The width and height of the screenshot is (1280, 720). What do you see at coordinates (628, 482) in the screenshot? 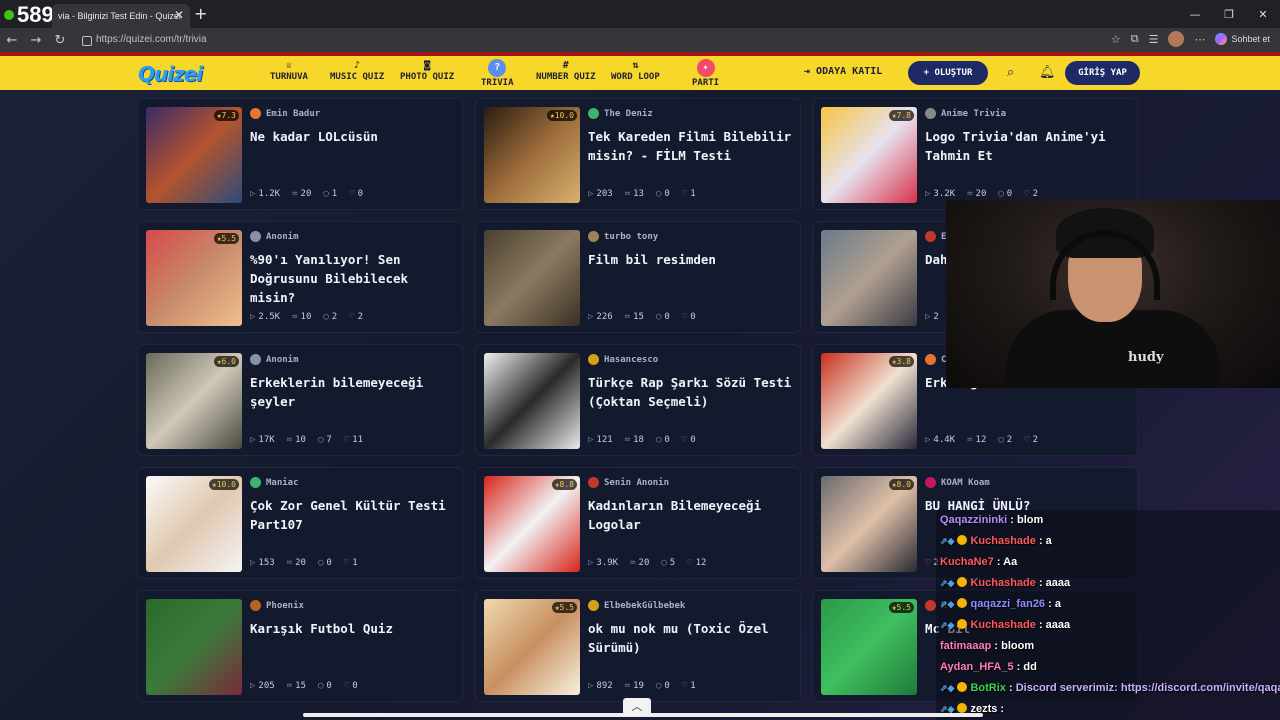
I see `quiz-author: Senin Anonin` at bounding box center [628, 482].